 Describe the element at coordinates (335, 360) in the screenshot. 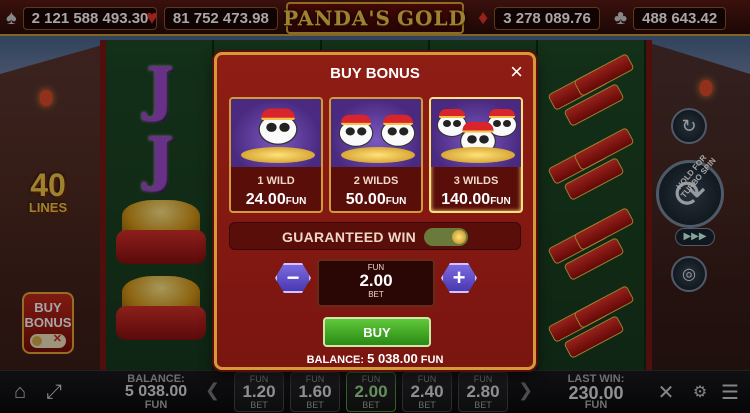

I see `dialog-balance-label: BALANCE:` at that location.